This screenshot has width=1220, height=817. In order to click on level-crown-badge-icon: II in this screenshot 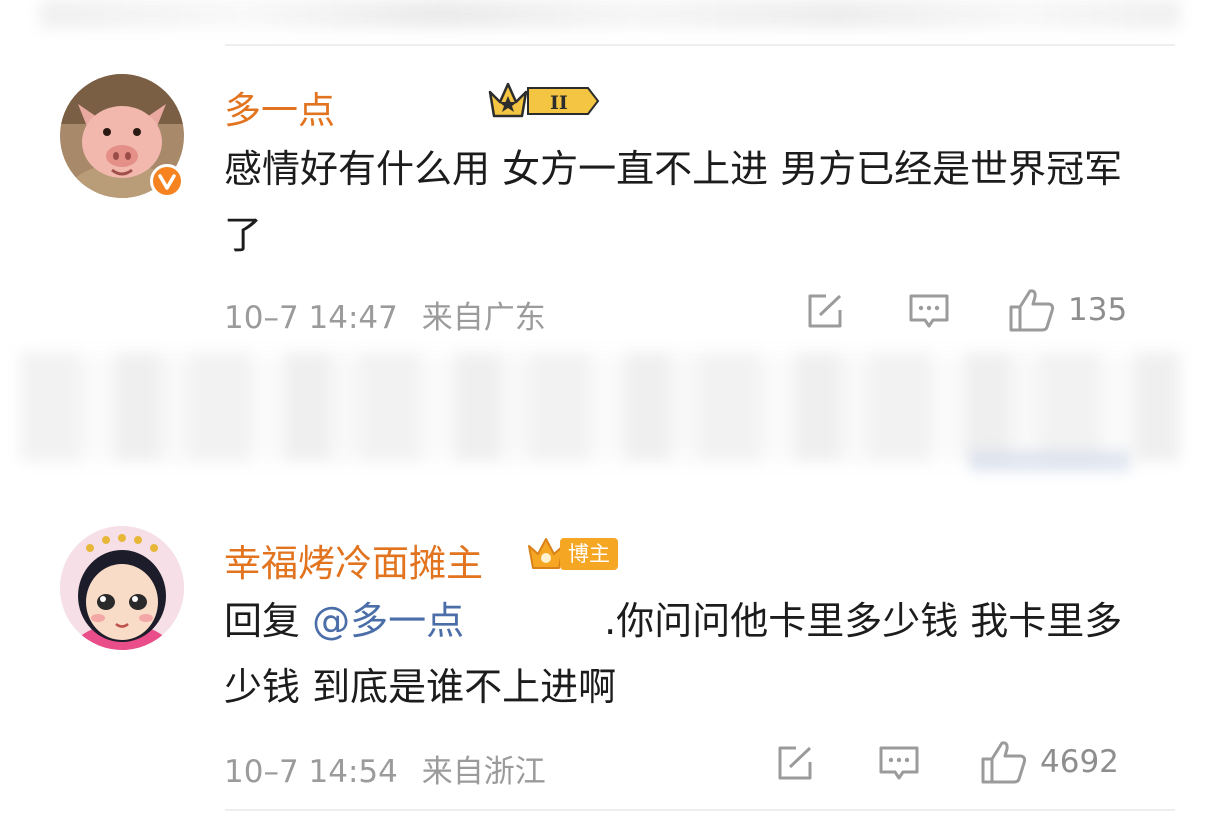, I will do `click(544, 101)`.